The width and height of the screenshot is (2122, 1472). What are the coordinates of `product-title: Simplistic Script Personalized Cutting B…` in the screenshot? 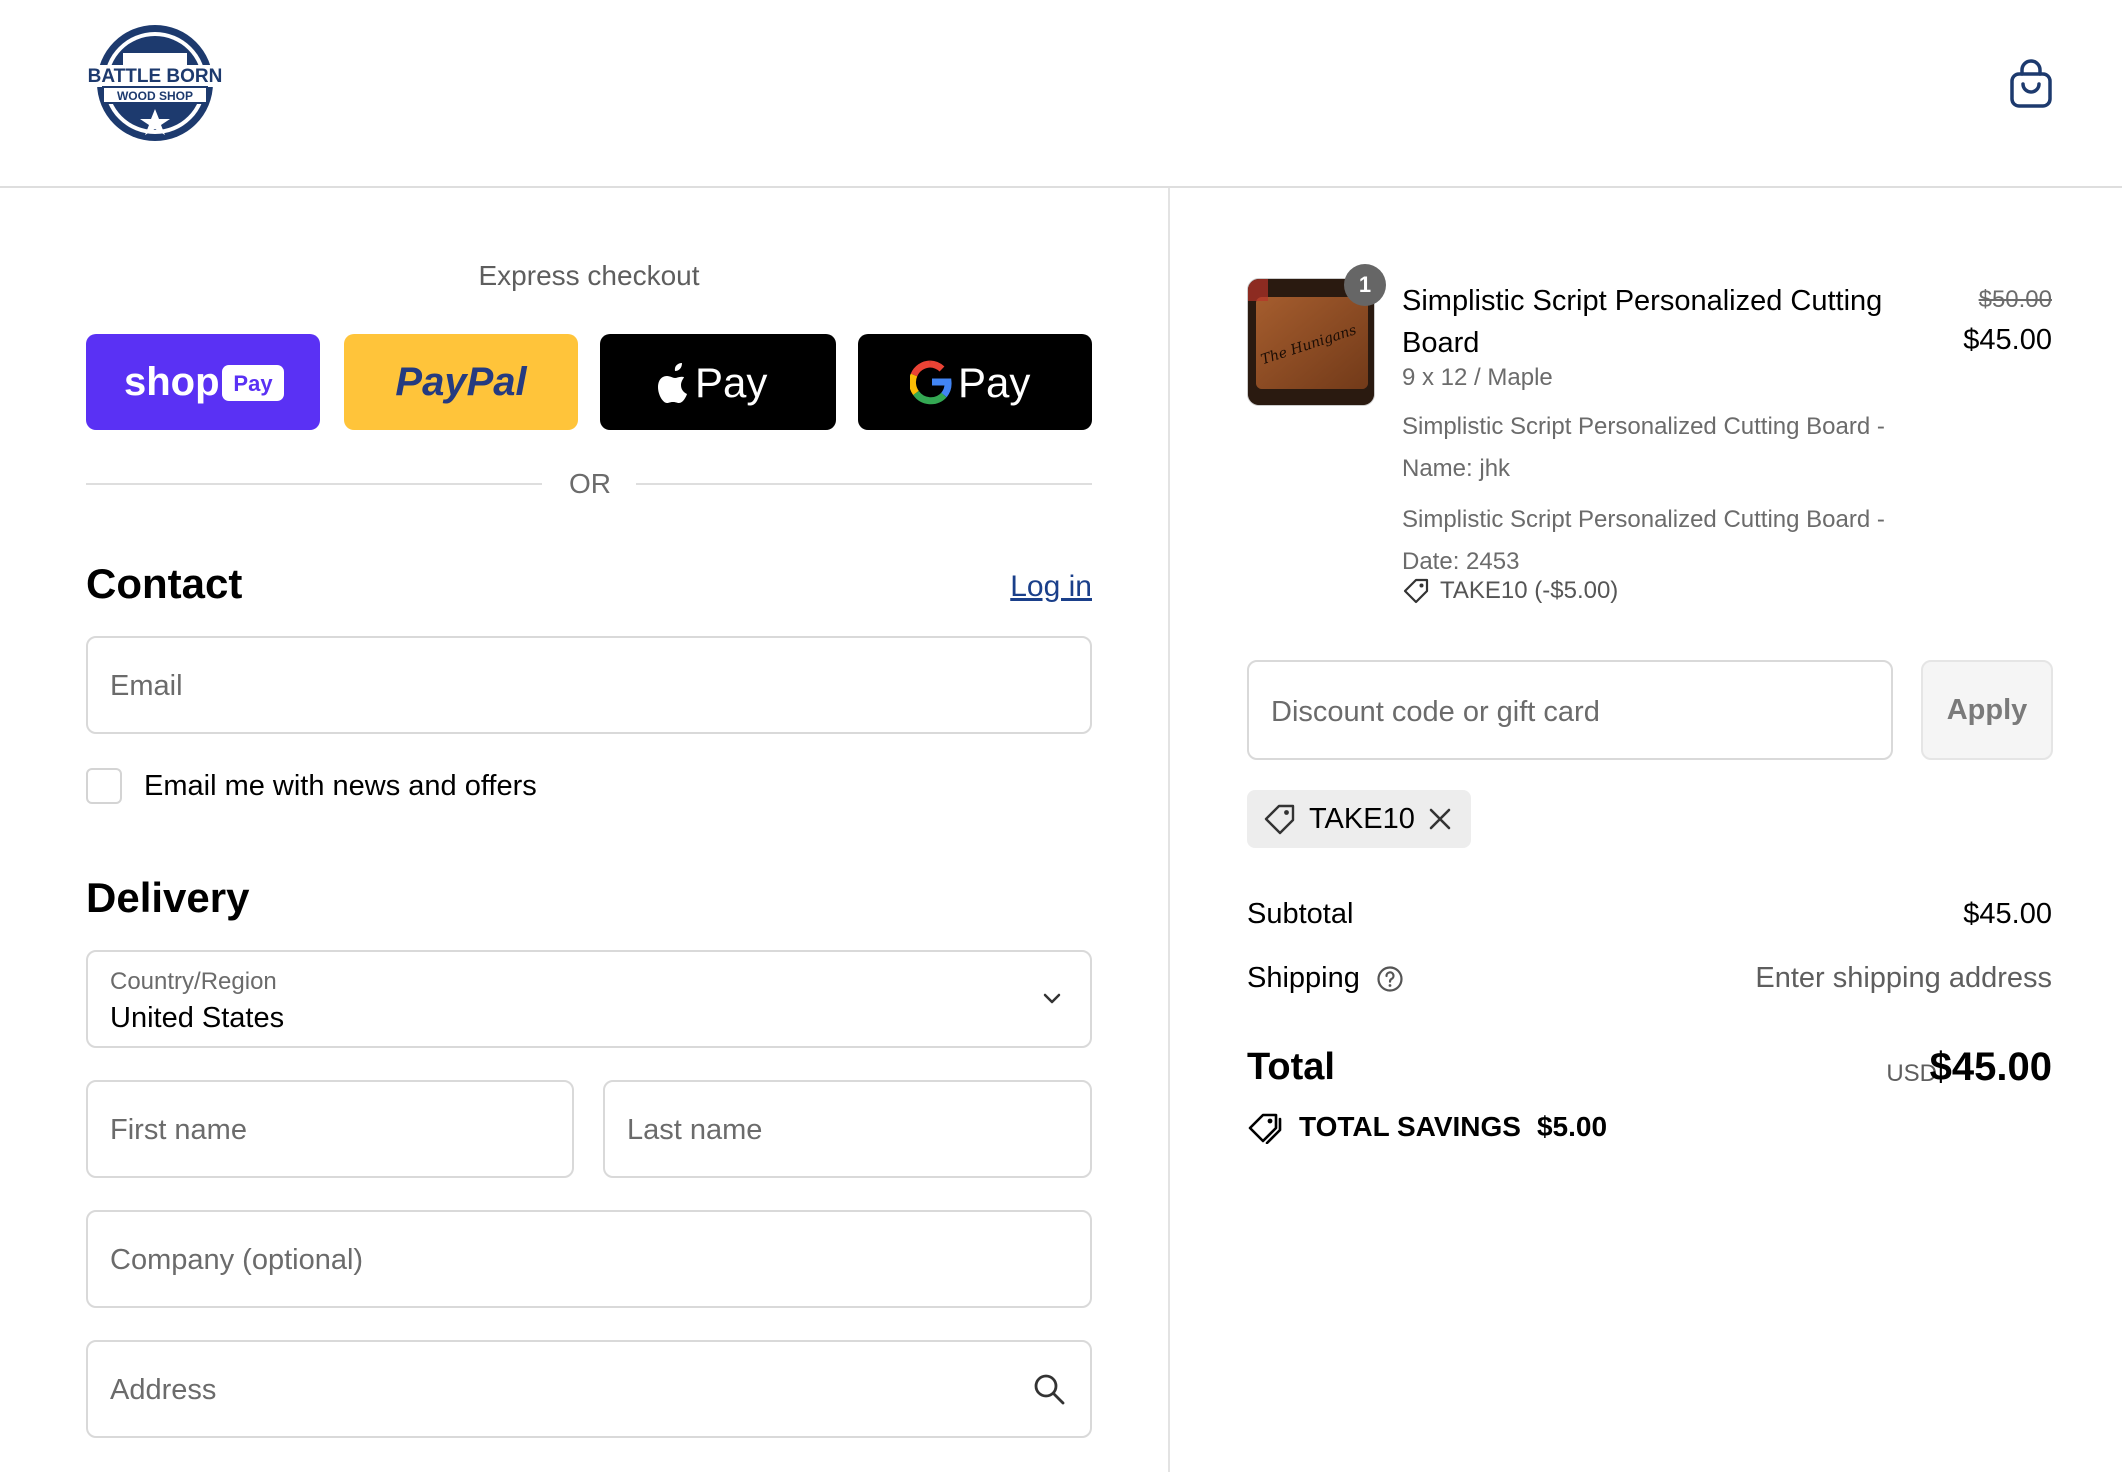 It's located at (1642, 322).